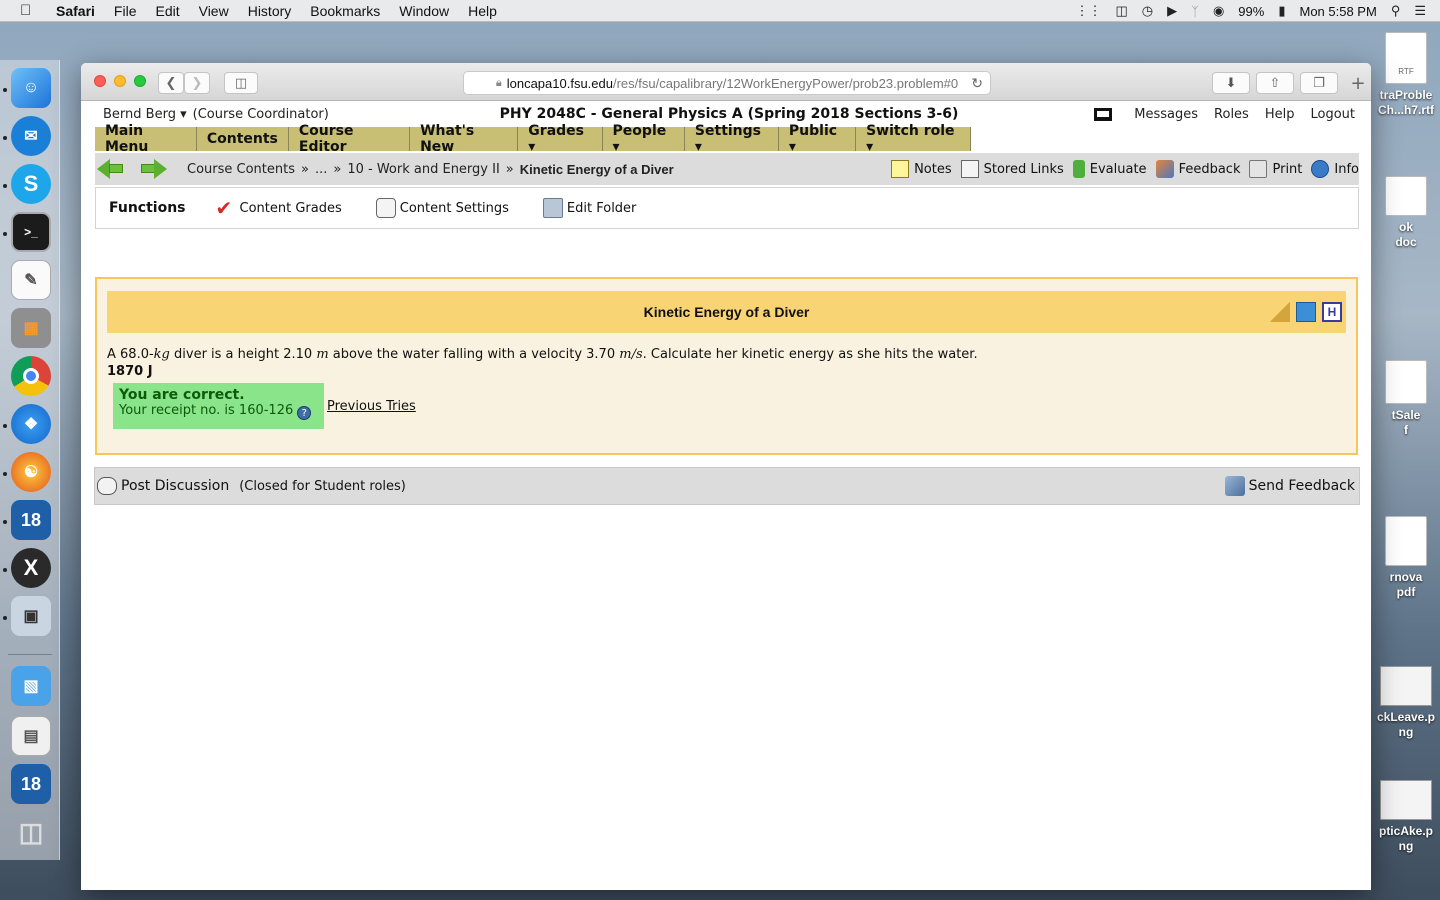  Describe the element at coordinates (1289, 486) in the screenshot. I see `send-feedback-link: Send Feedback` at that location.